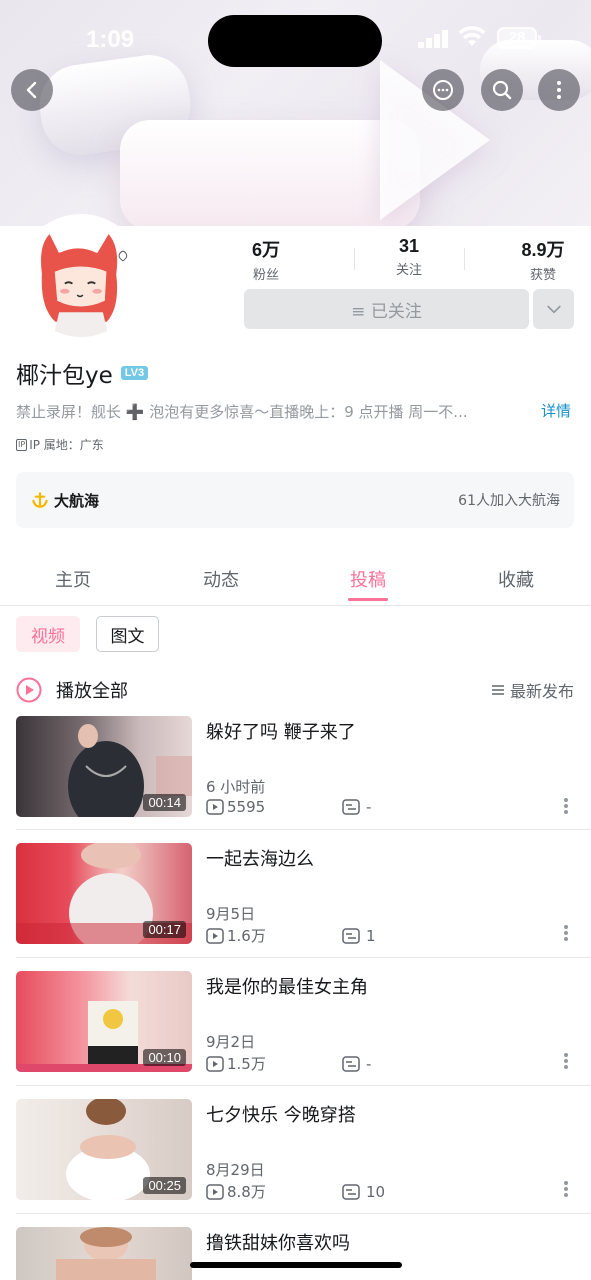 Image resolution: width=591 pixels, height=1280 pixels. I want to click on danmaku-count: 1, so click(359, 936).